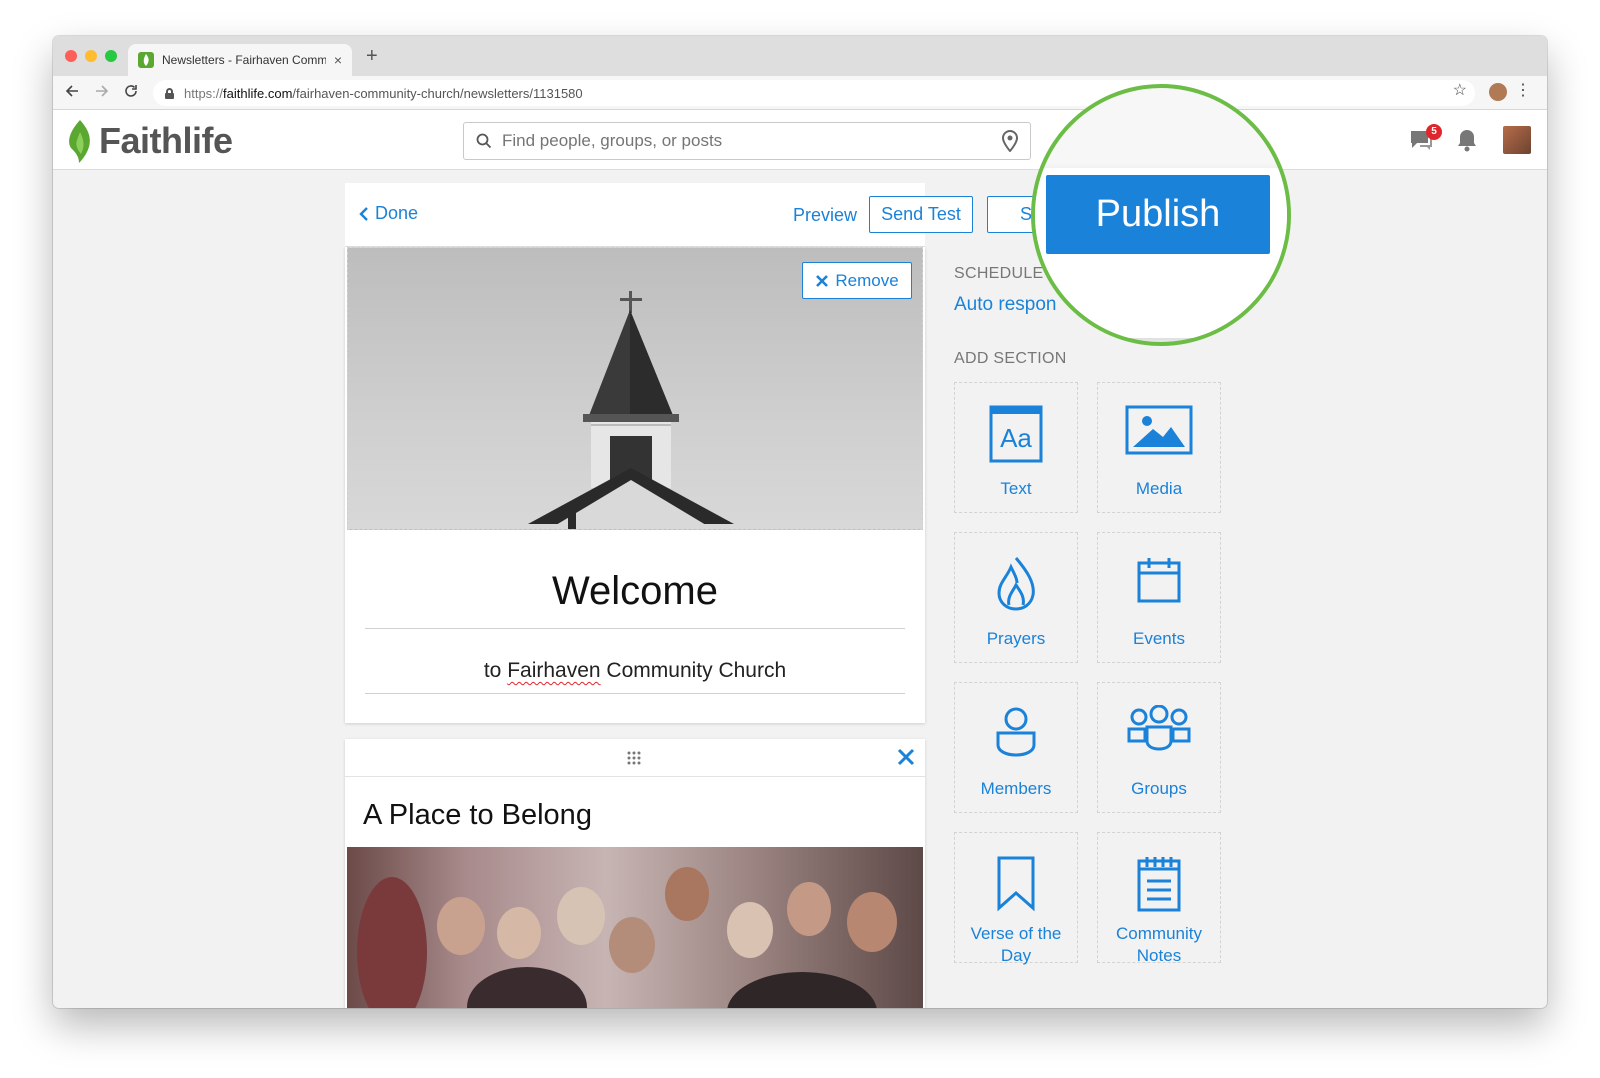  I want to click on section-title: A Place to Belong, so click(477, 815).